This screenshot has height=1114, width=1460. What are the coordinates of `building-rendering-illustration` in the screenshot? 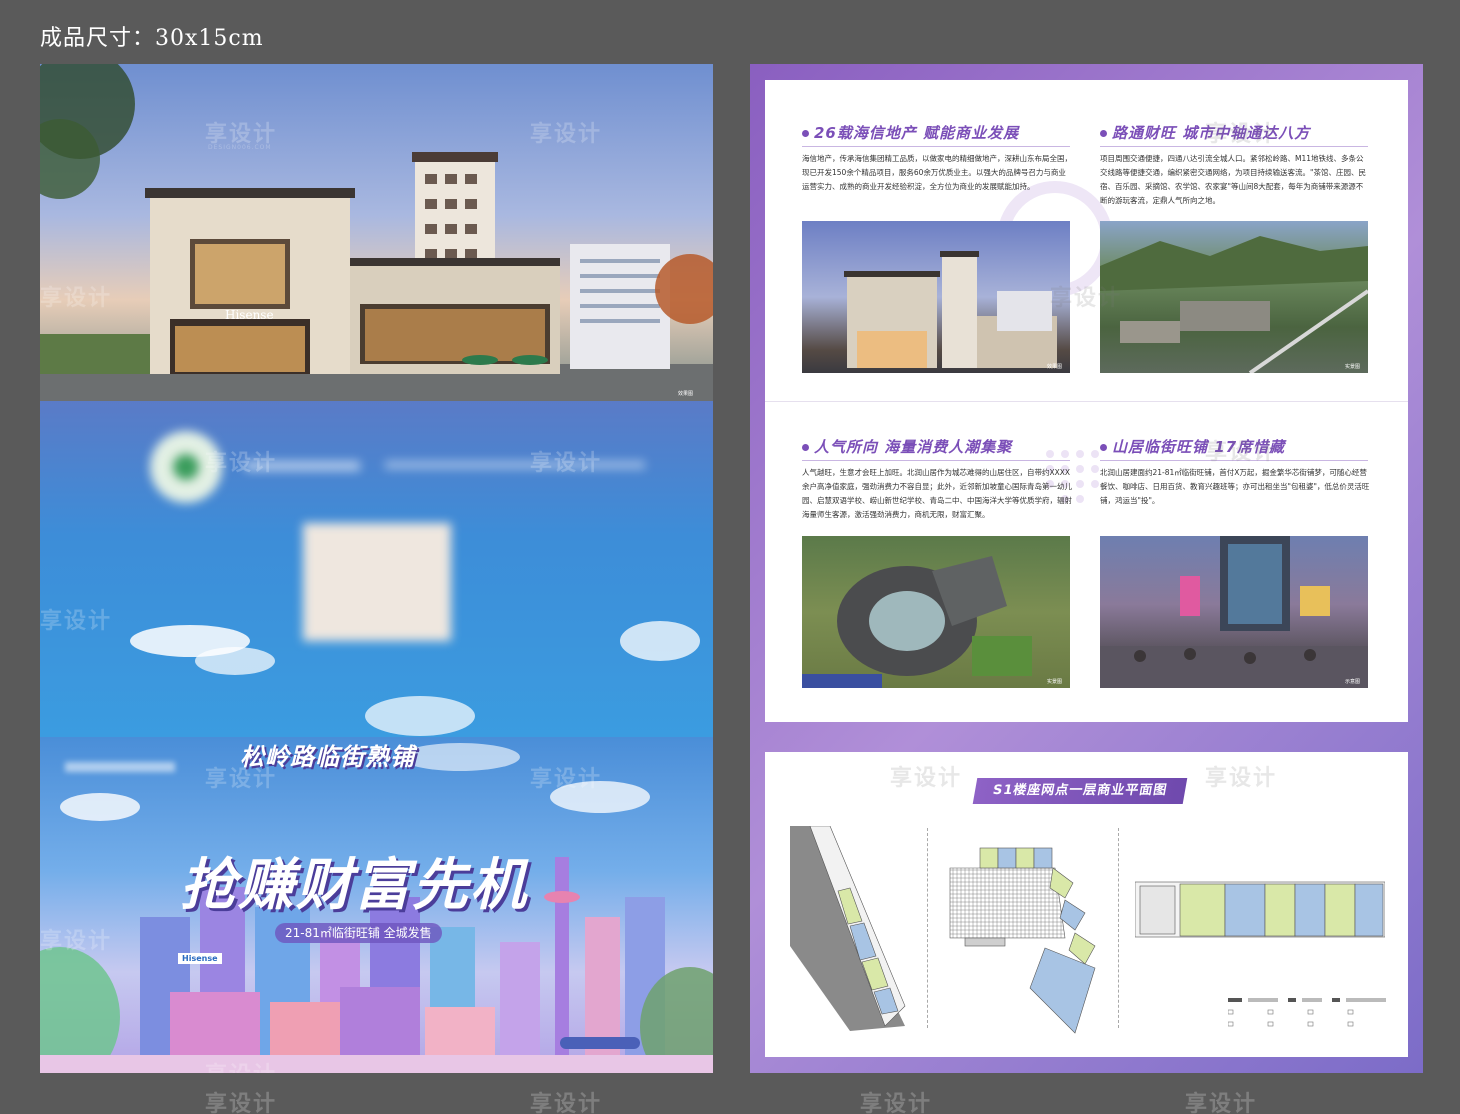 It's located at (376, 232).